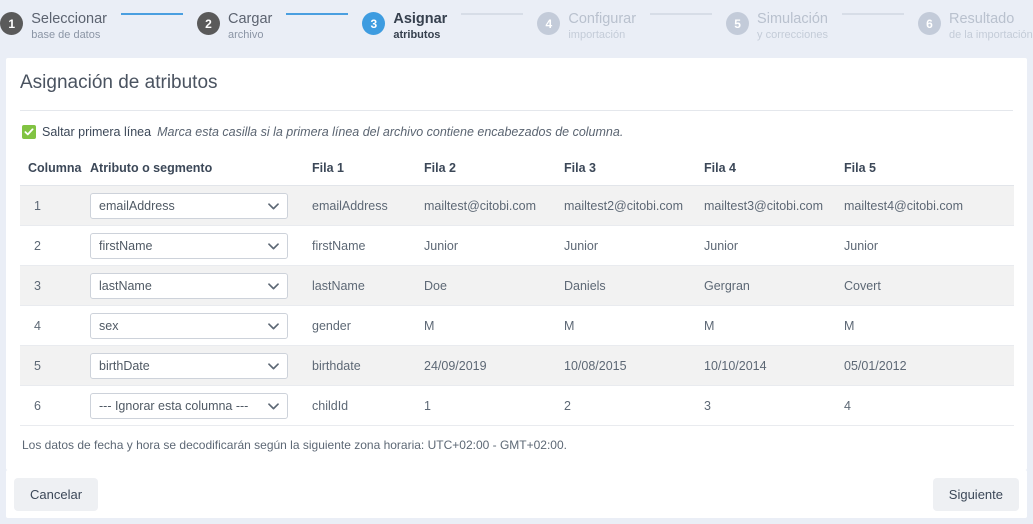 The height and width of the screenshot is (524, 1033). I want to click on row-column-number: 3, so click(51, 285).